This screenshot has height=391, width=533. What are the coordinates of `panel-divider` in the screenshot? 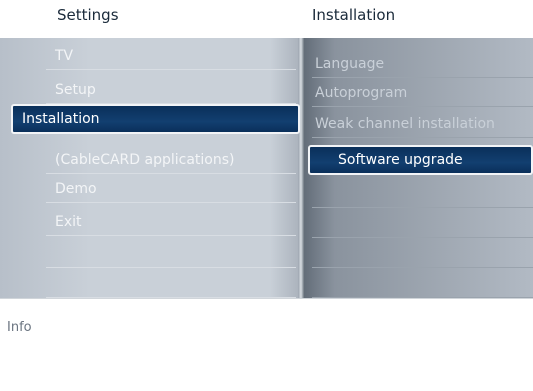 It's located at (301, 168).